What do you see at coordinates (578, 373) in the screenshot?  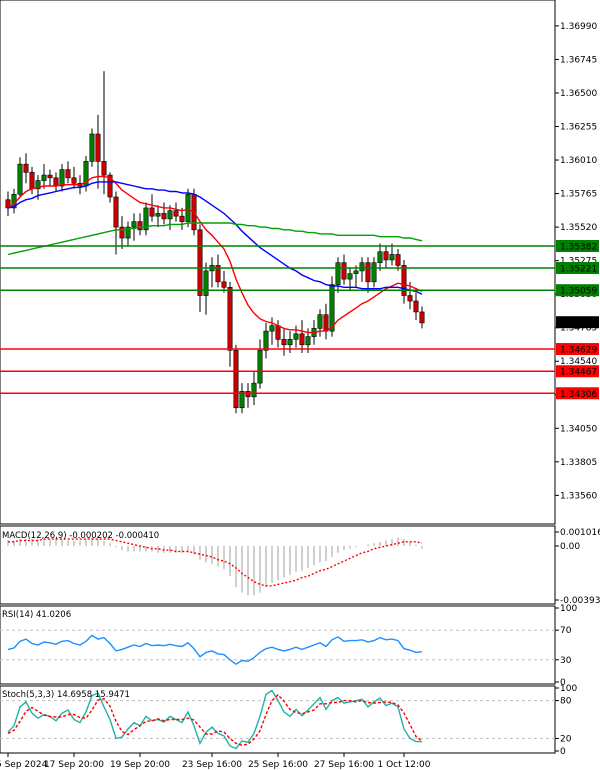 I see `level-tag-label: 1.34467` at bounding box center [578, 373].